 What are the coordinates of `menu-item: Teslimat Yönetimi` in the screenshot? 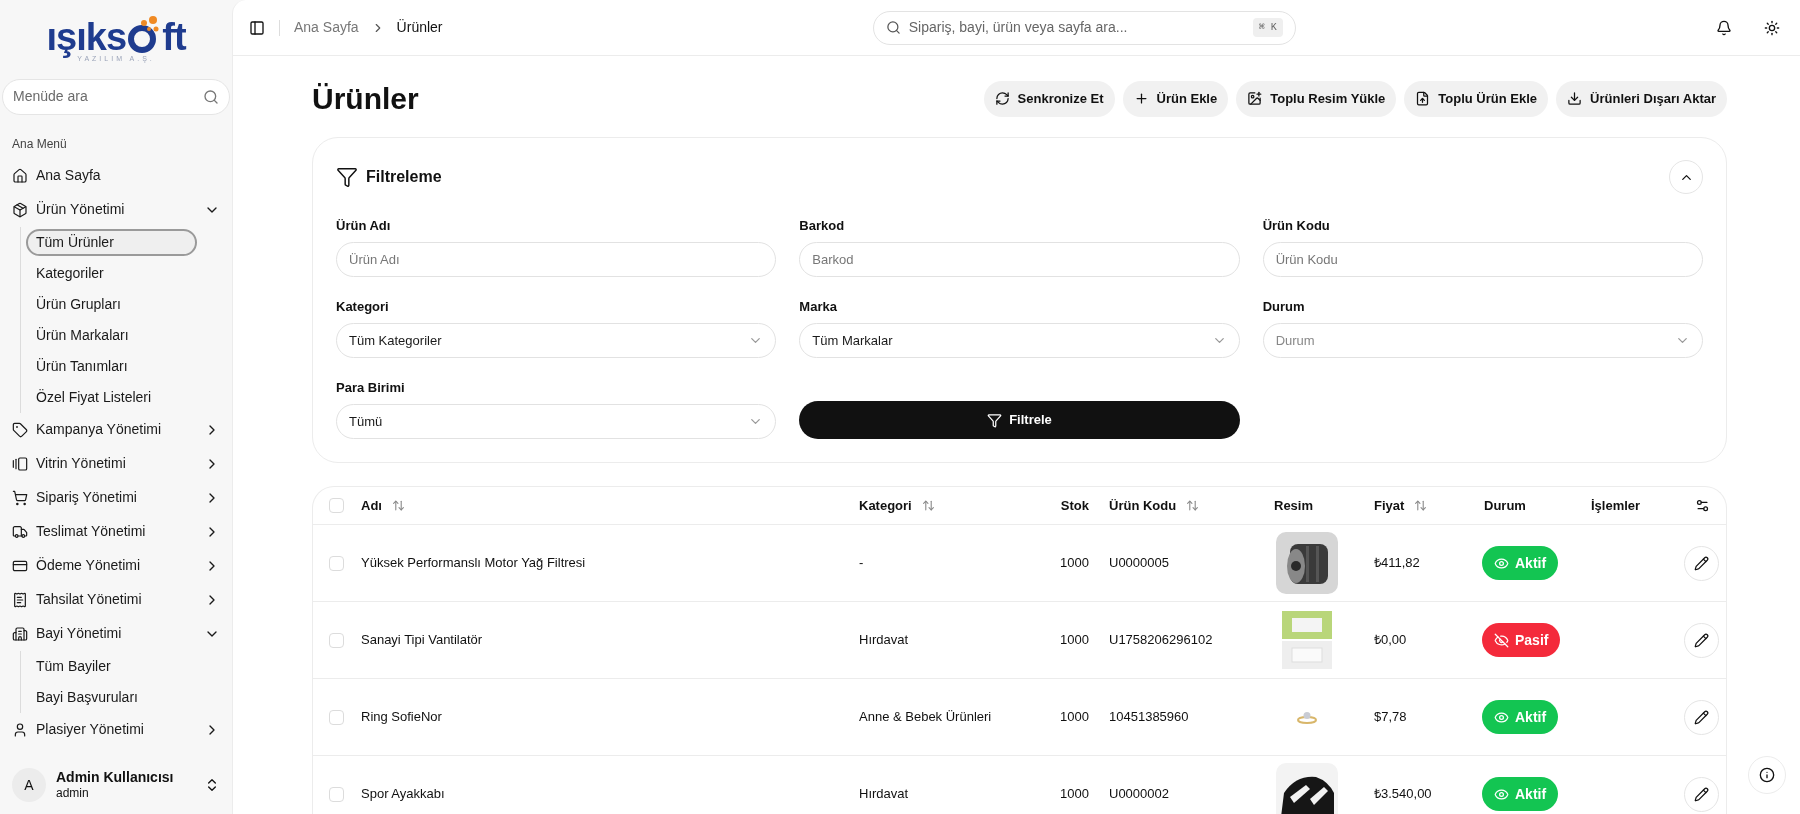 It's located at (116, 531).